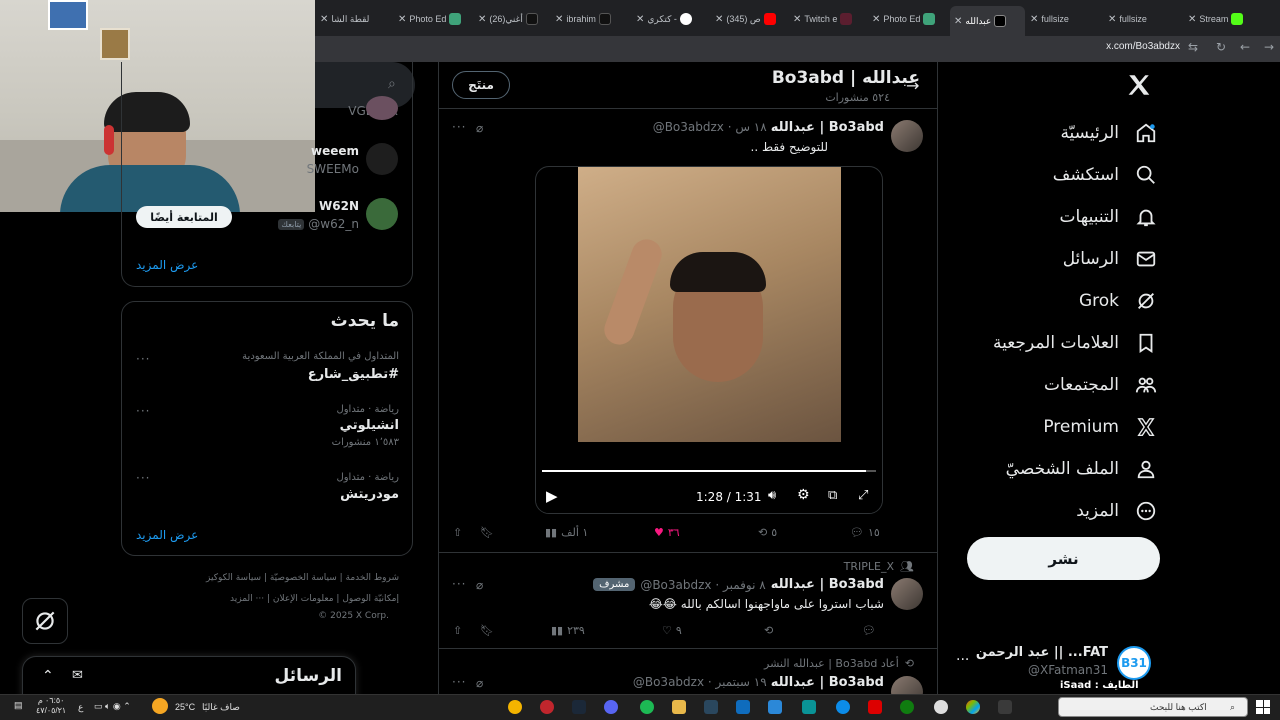 Image resolution: width=1280 pixels, height=720 pixels. I want to click on browser-tab: ✕ لقطة الشا, so click(357, 19).